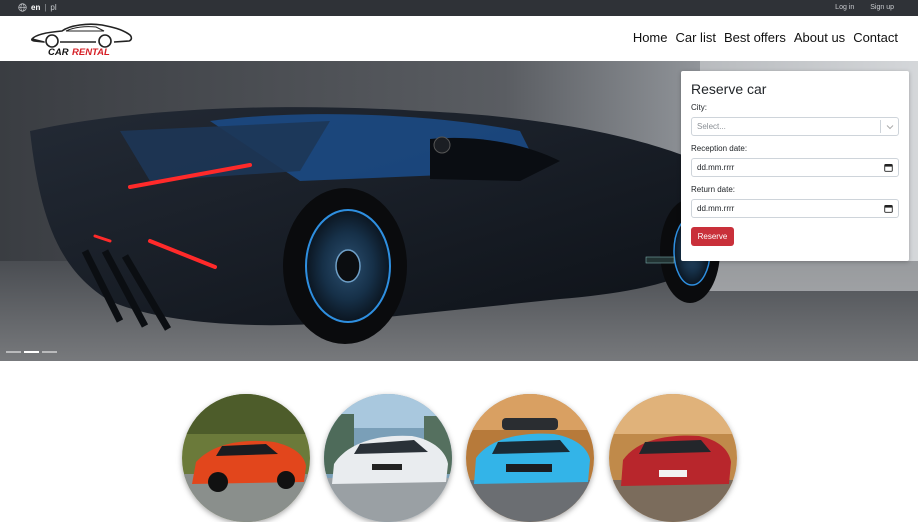  Describe the element at coordinates (882, 7) in the screenshot. I see `signup-link: Sign up` at that location.